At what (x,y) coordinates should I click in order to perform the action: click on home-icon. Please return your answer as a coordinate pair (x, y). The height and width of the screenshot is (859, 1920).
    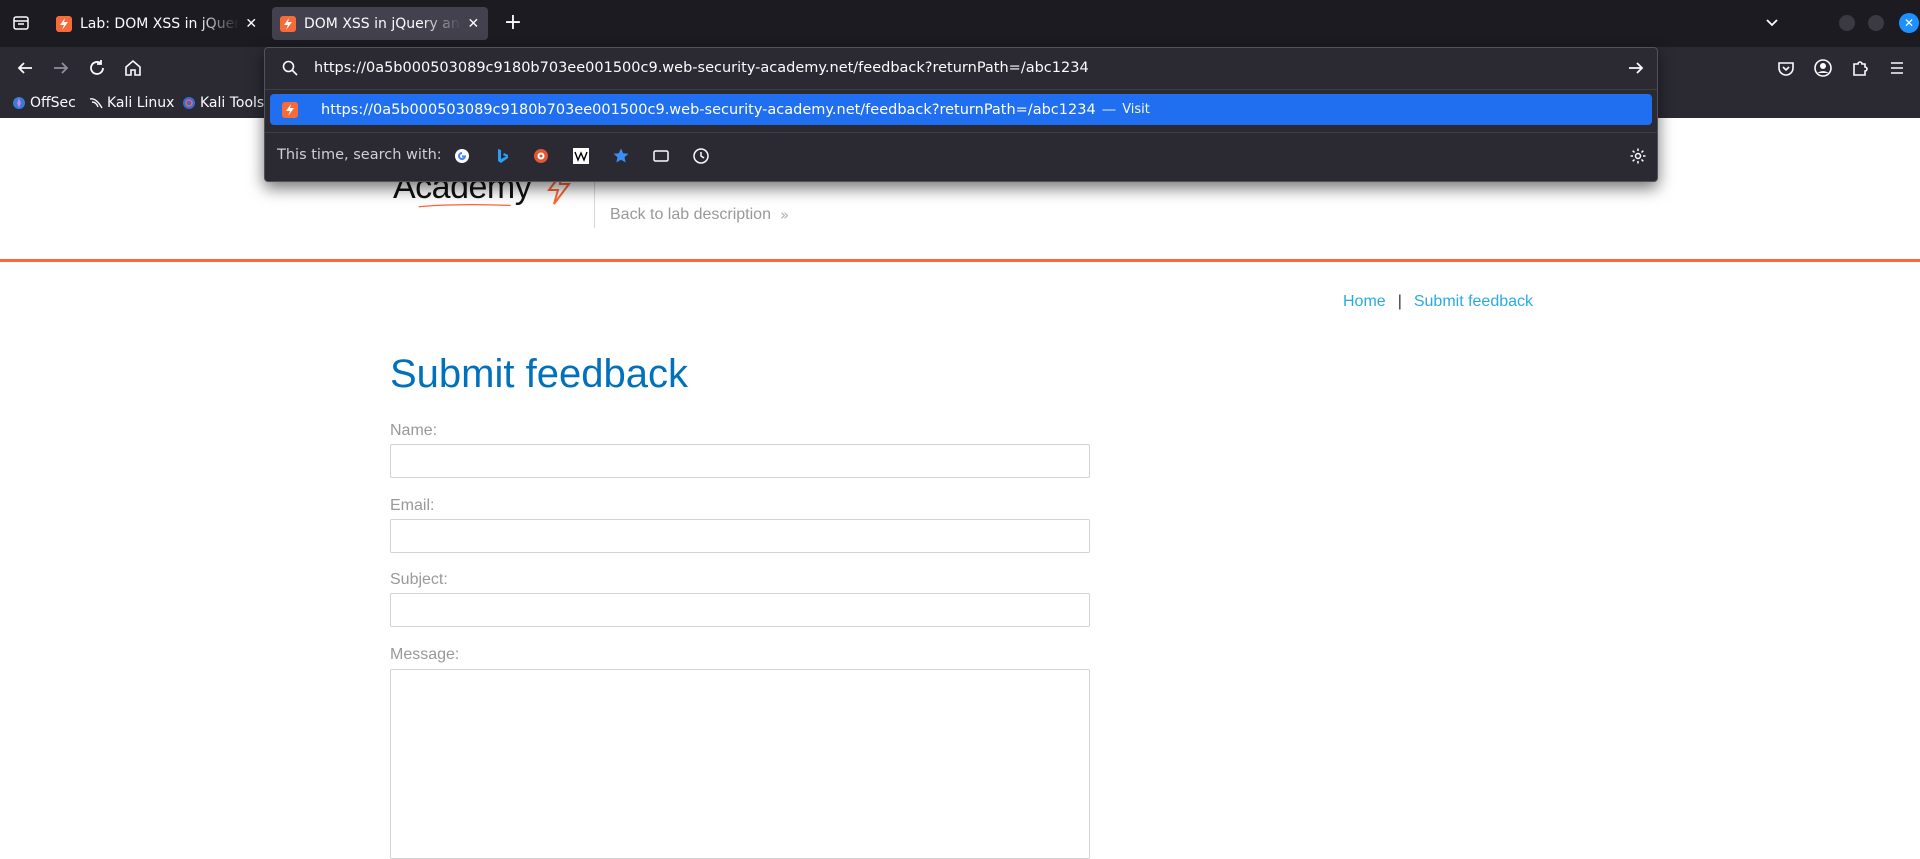
    Looking at the image, I should click on (133, 68).